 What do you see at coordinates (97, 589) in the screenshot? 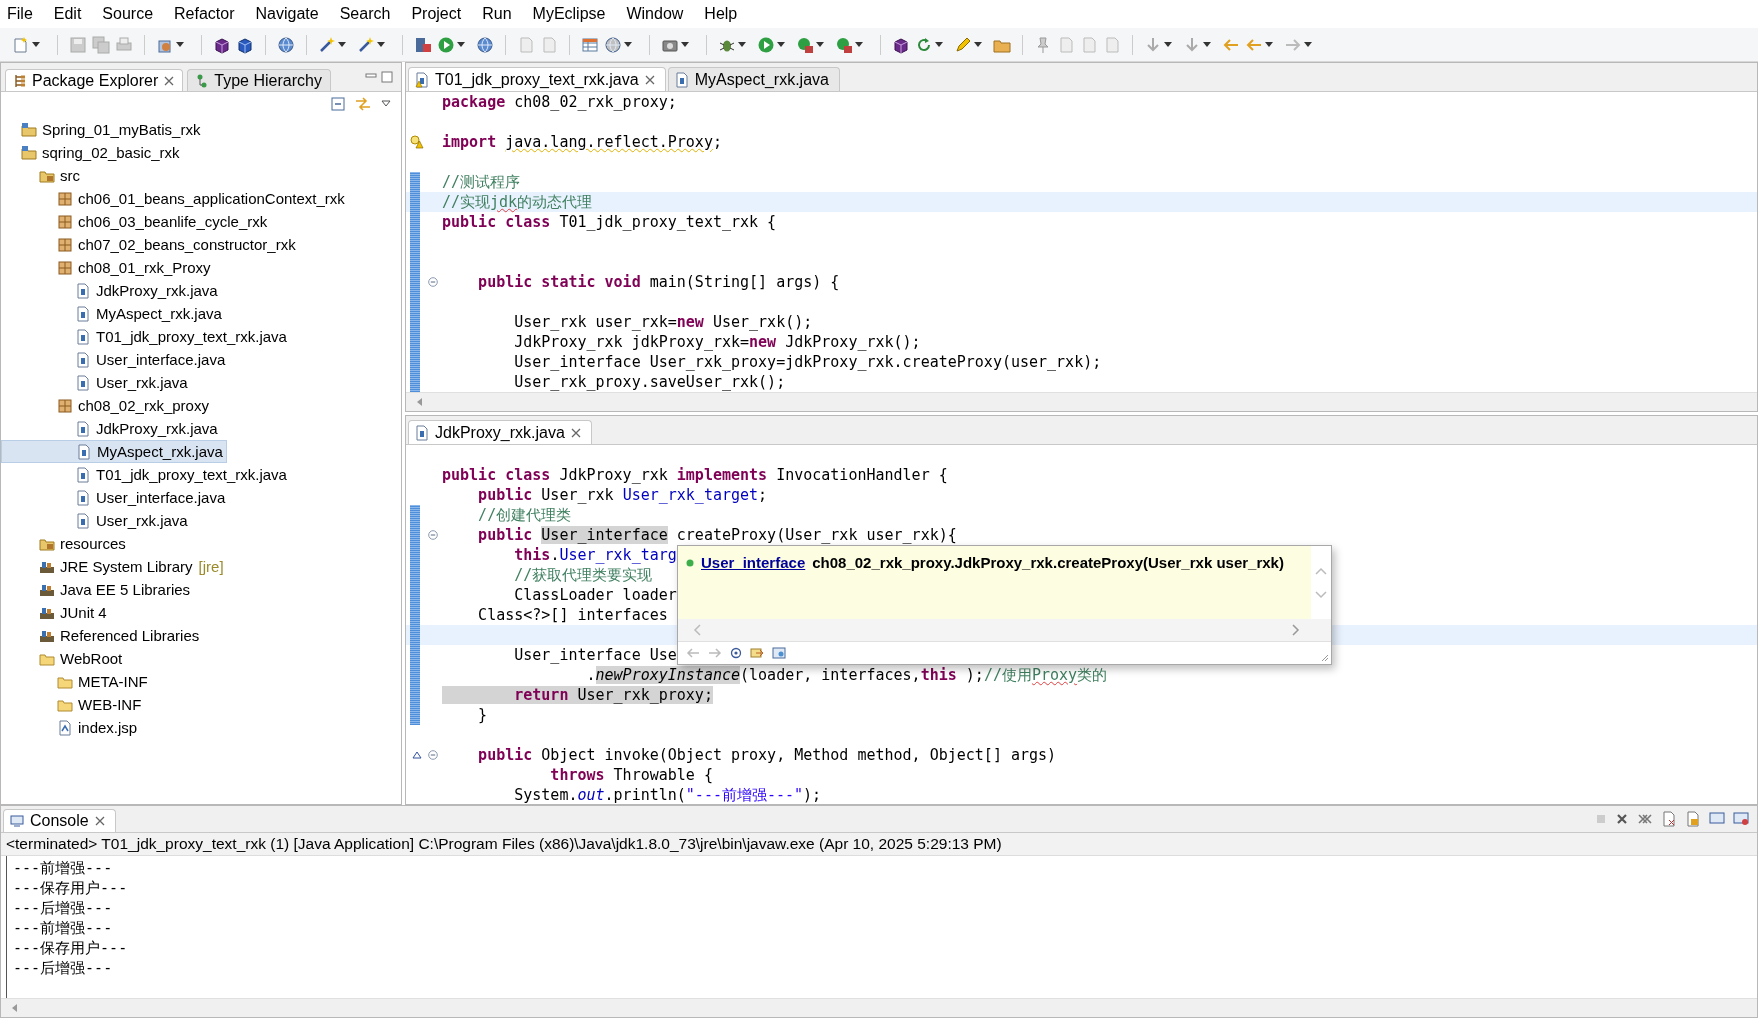
I see `tree-item: Java EE 5 Libraries` at bounding box center [97, 589].